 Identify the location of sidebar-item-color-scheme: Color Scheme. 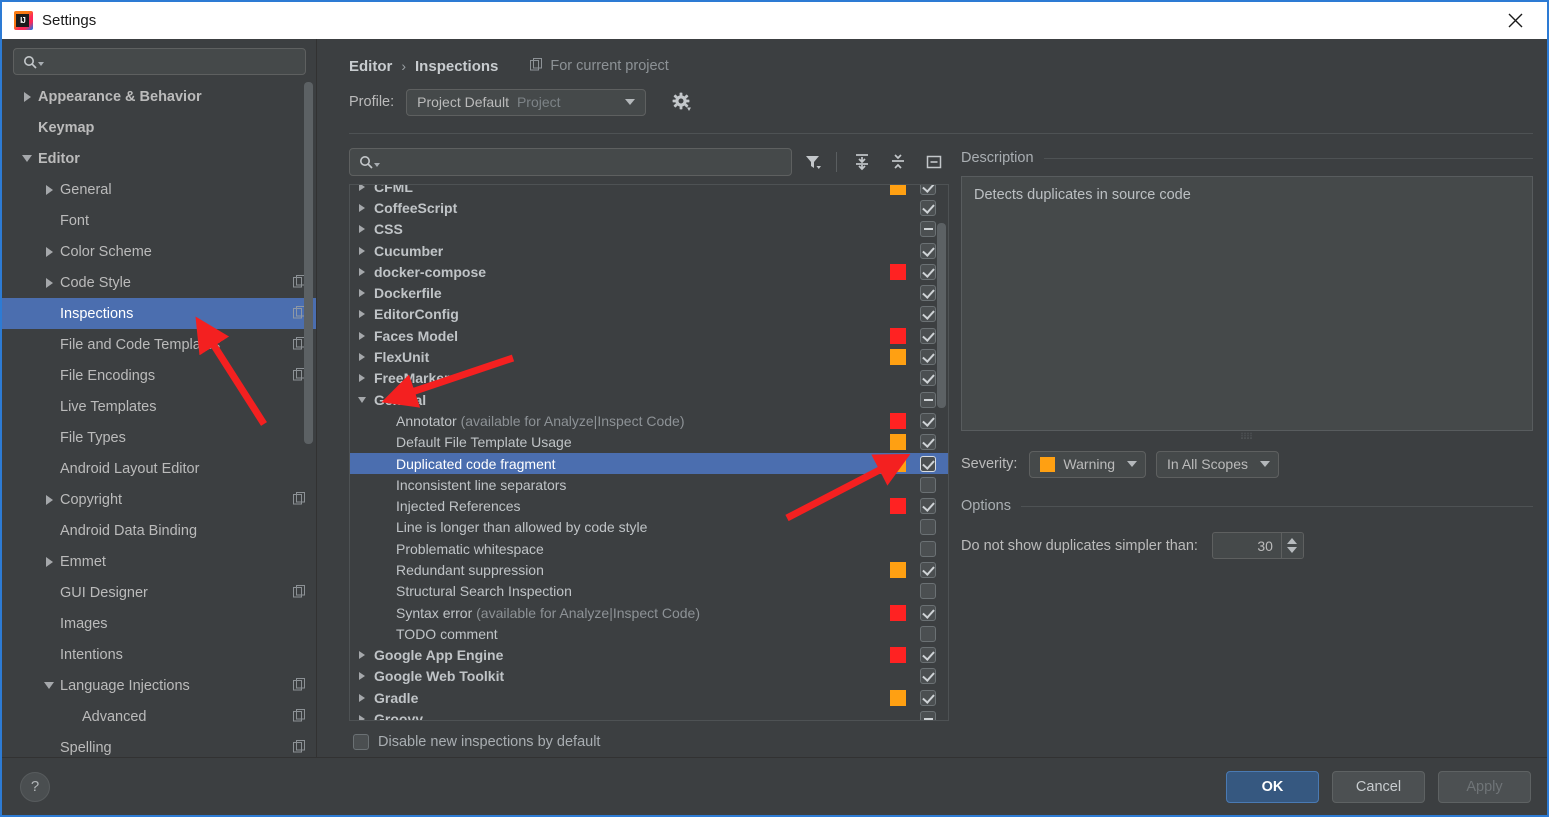
(159, 251).